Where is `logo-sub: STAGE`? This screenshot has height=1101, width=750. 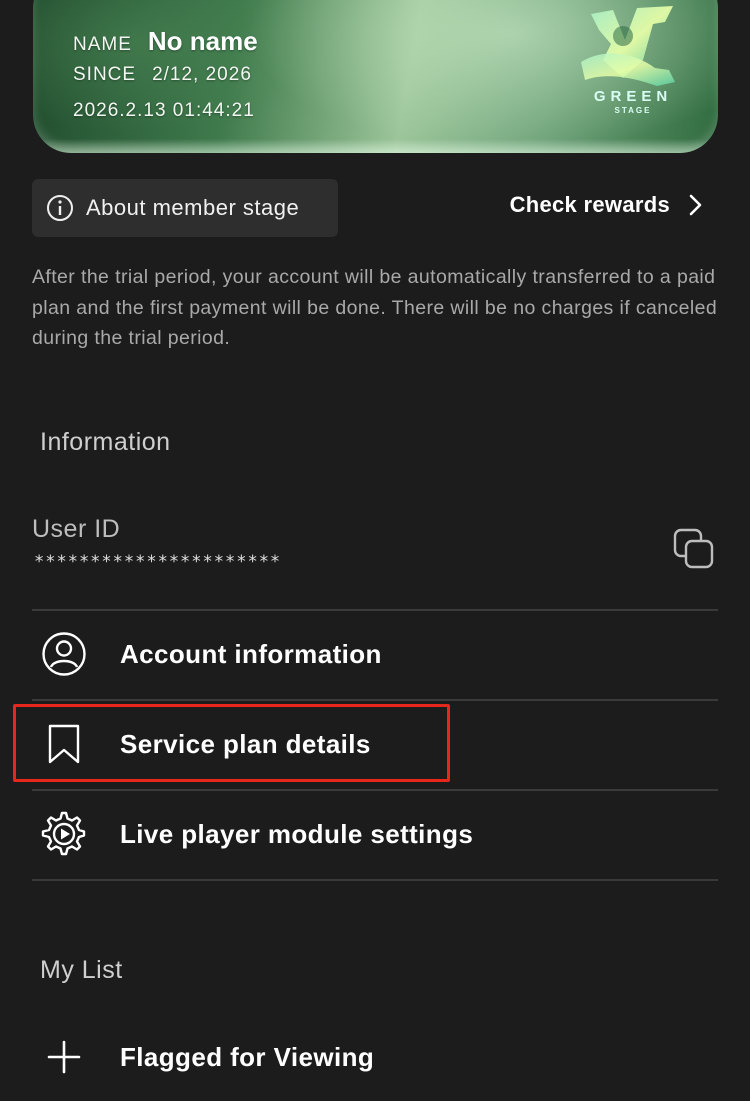 logo-sub: STAGE is located at coordinates (633, 110).